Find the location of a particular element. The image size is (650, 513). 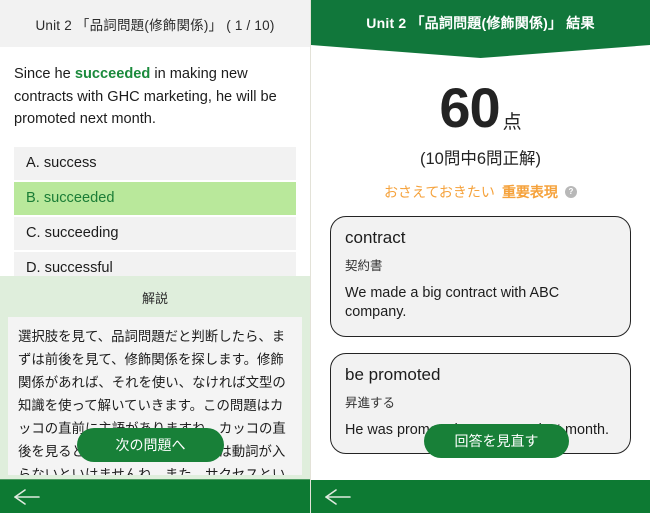

answer-choice-c: C. succeeding is located at coordinates (155, 234).